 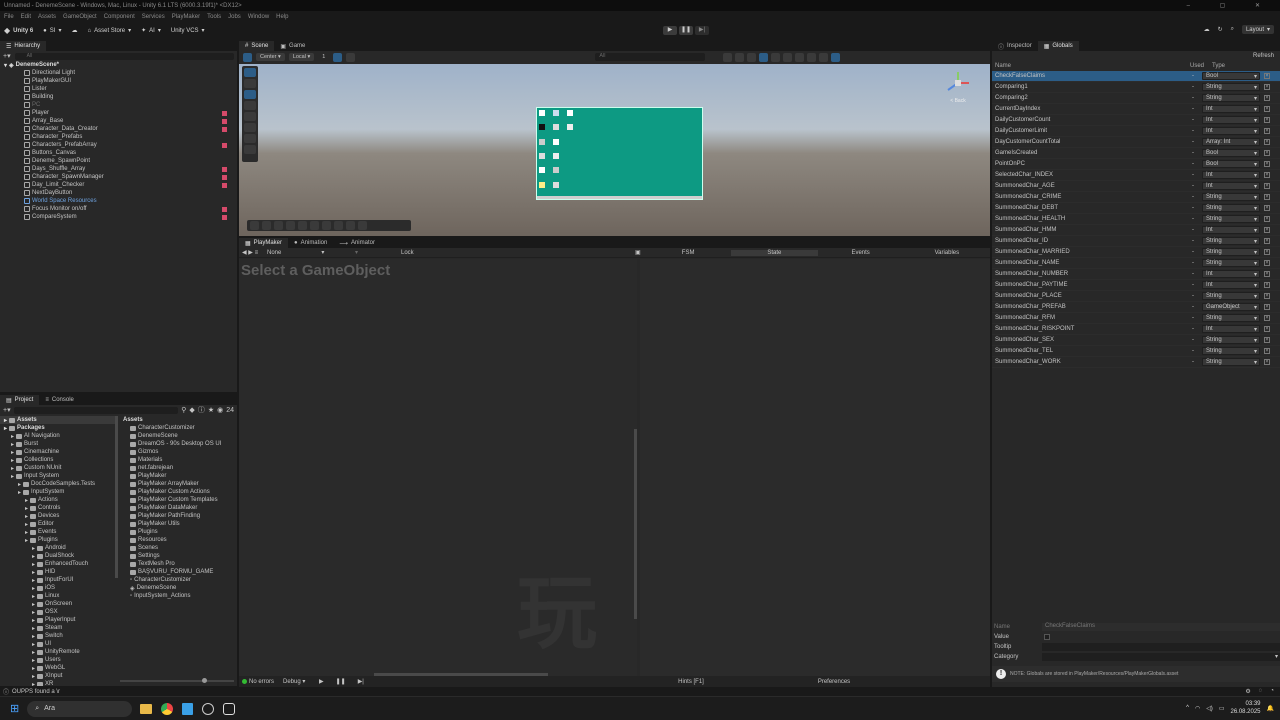 I want to click on eye-icon: ◉, so click(x=220, y=410).